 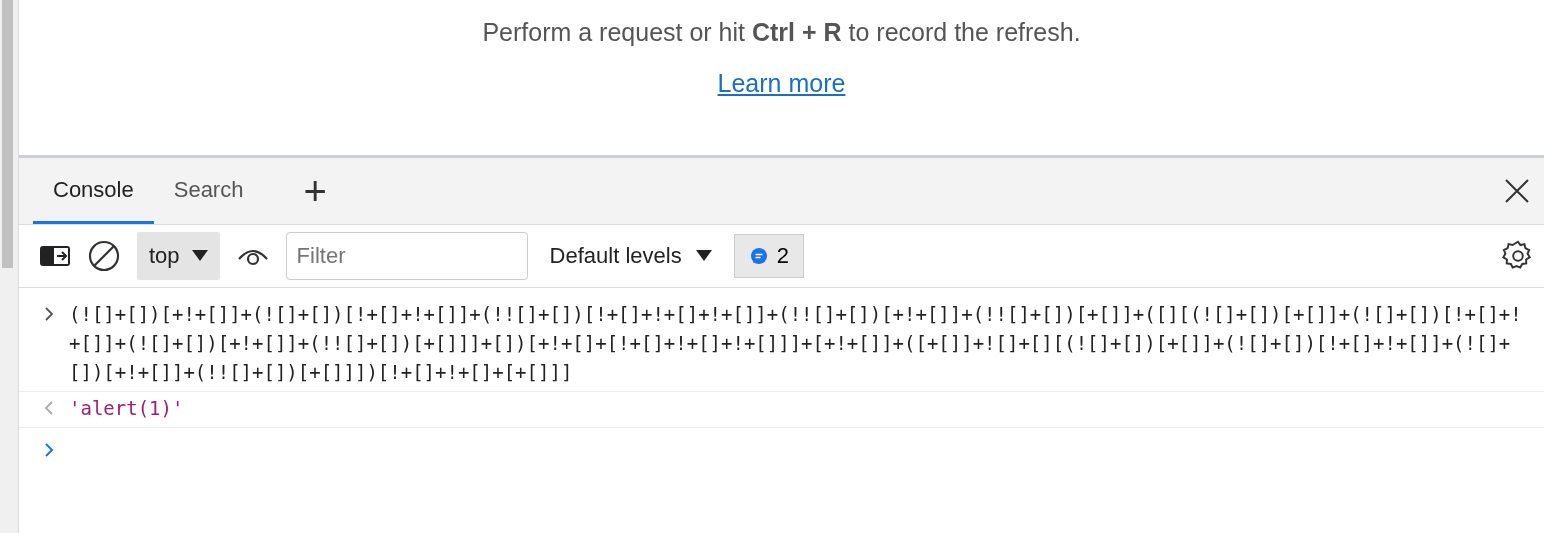 What do you see at coordinates (796, 343) in the screenshot?
I see `console-input-text: (![]+[])[+!+[]]+(![]+[])[!+[]+!+[]]+(!![]+[])[!+[]+!+[]+!+[]]+(!![]+[])[+!+[]]+(!![]+[])[+[]]+([][(![]+[])[+[]]+(![]+[])[!+[]+!+[]]+(![]+[])[+!+[]]+(!![]+[])[+[]]]+[])[+!+[]+[!+[]+!+[]+!+[]]]+[+!+[]]+([+[]]+![]+[][(![]+[])[+[]]+(![]+[])[!+[]+!+[]]+(![]+[])[+!+[]]+(!![]+[])[+[]]])[!+[]+!+[]+[+[]]]` at bounding box center [796, 343].